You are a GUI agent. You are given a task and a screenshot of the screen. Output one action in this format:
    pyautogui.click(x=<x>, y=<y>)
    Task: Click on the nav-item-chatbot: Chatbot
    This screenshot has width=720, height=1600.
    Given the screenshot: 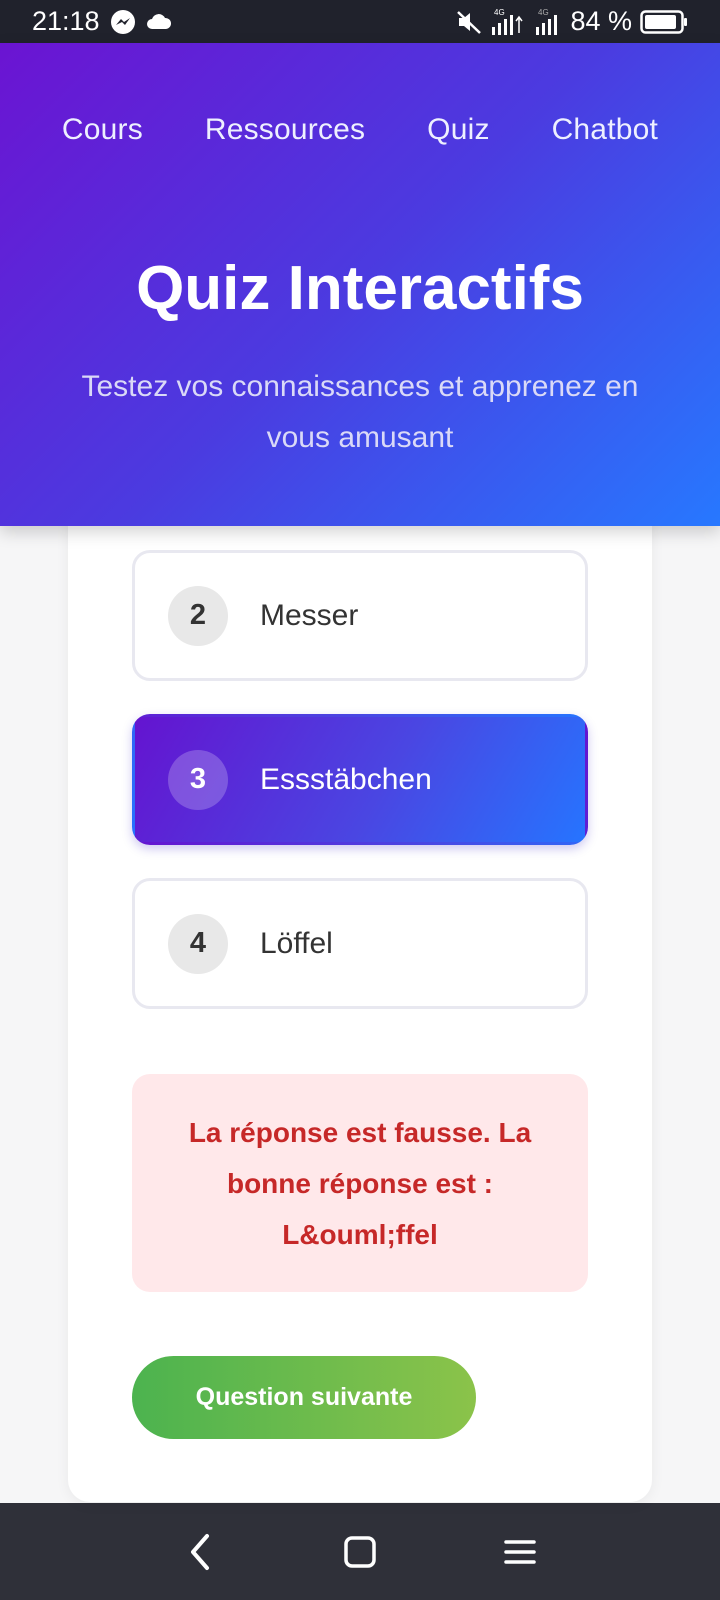 What is the action you would take?
    pyautogui.click(x=605, y=130)
    